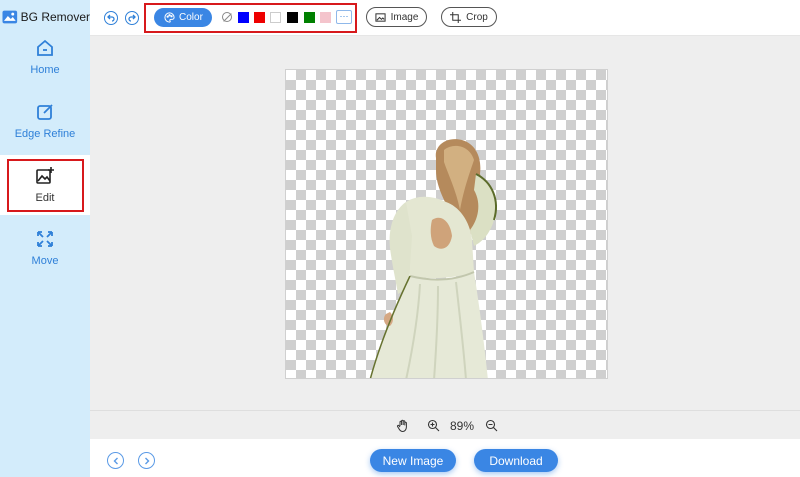 This screenshot has height=477, width=800. What do you see at coordinates (45, 185) in the screenshot?
I see `sidebar-item-edit: Edit` at bounding box center [45, 185].